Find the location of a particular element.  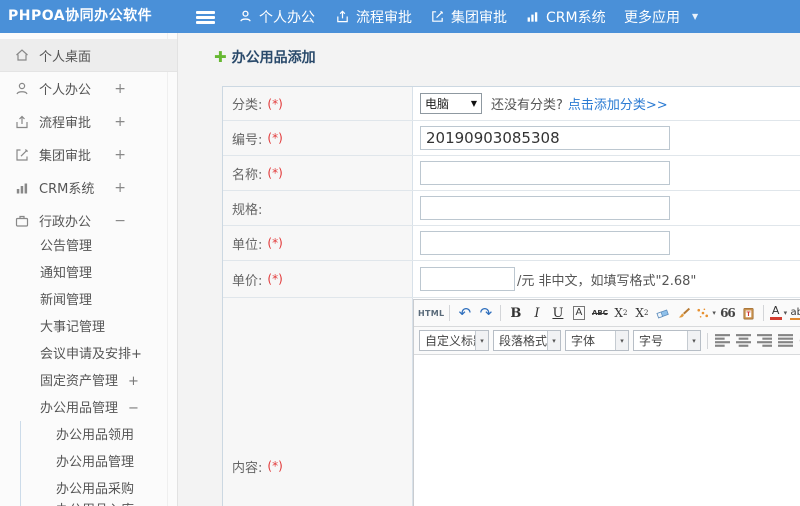

nav-more-apps: 更多应用 is located at coordinates (652, 16).